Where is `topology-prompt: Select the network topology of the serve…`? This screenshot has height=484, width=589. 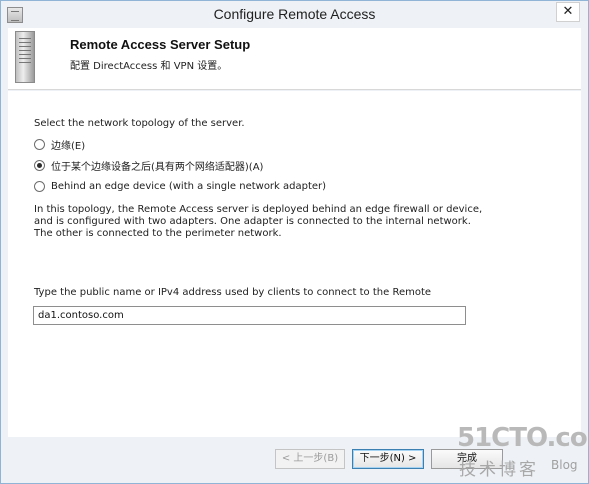 topology-prompt: Select the network topology of the serve… is located at coordinates (139, 123).